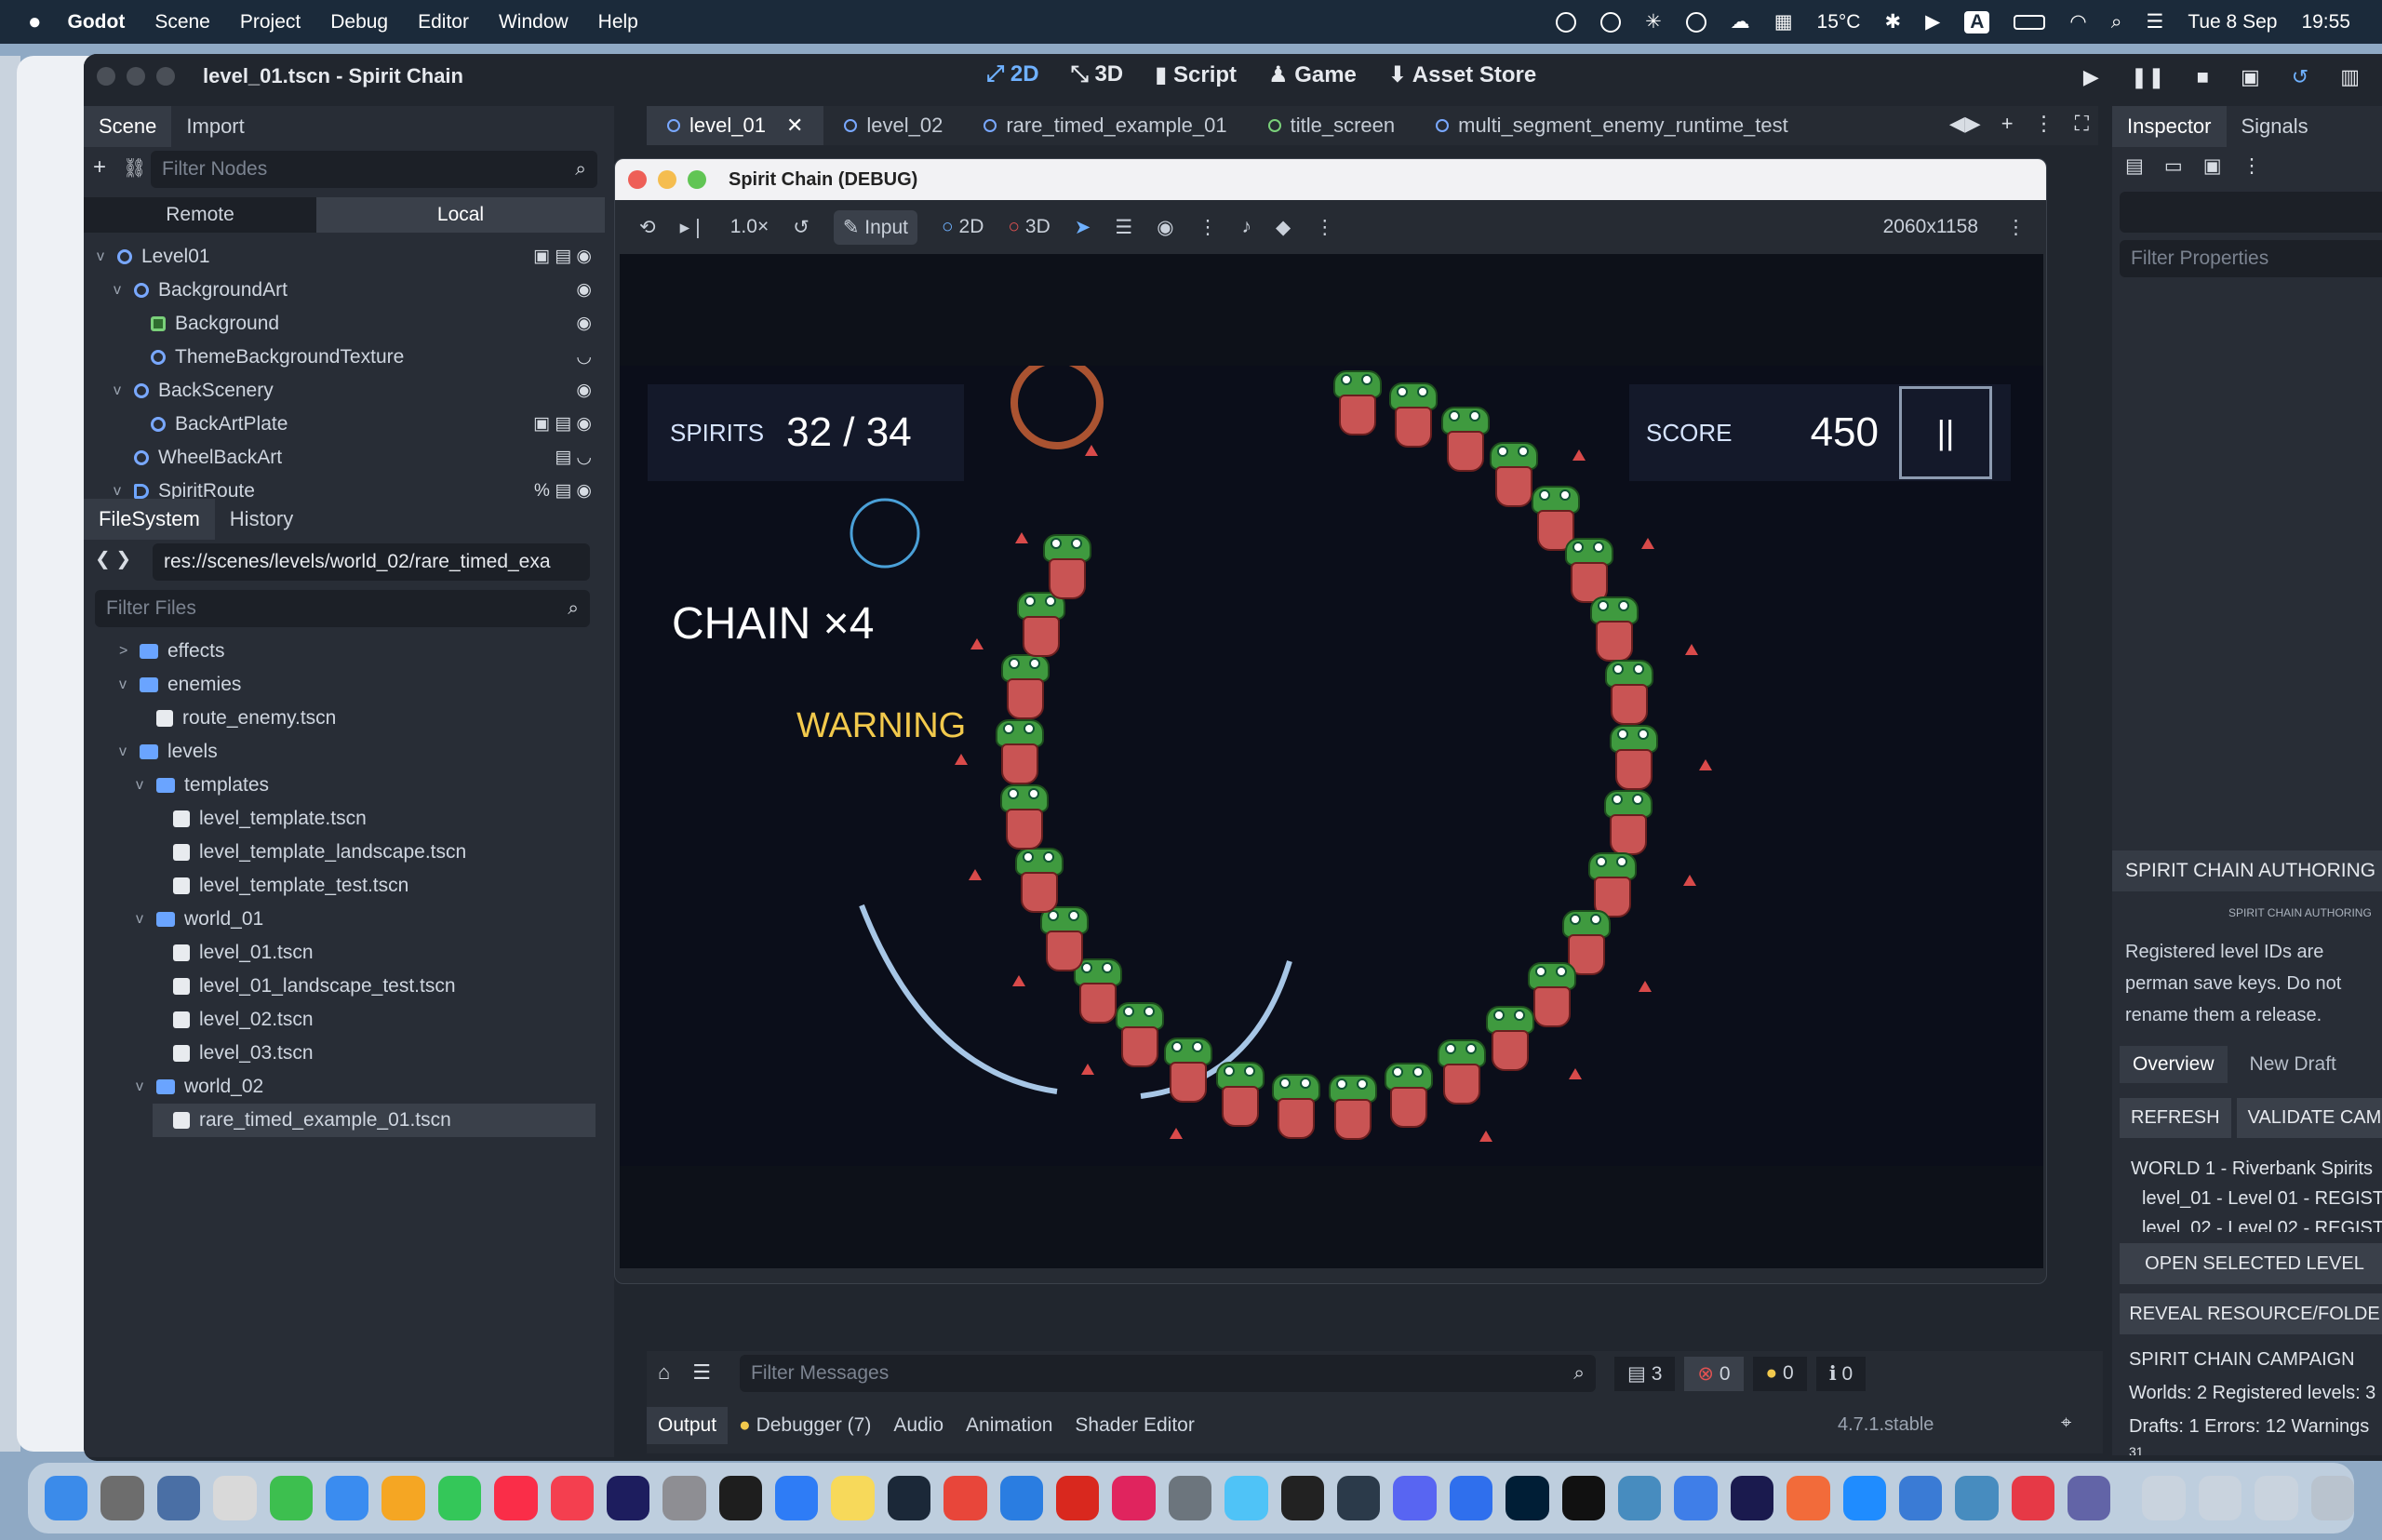 This screenshot has width=2382, height=1540. I want to click on menu-scene: Scene, so click(182, 22).